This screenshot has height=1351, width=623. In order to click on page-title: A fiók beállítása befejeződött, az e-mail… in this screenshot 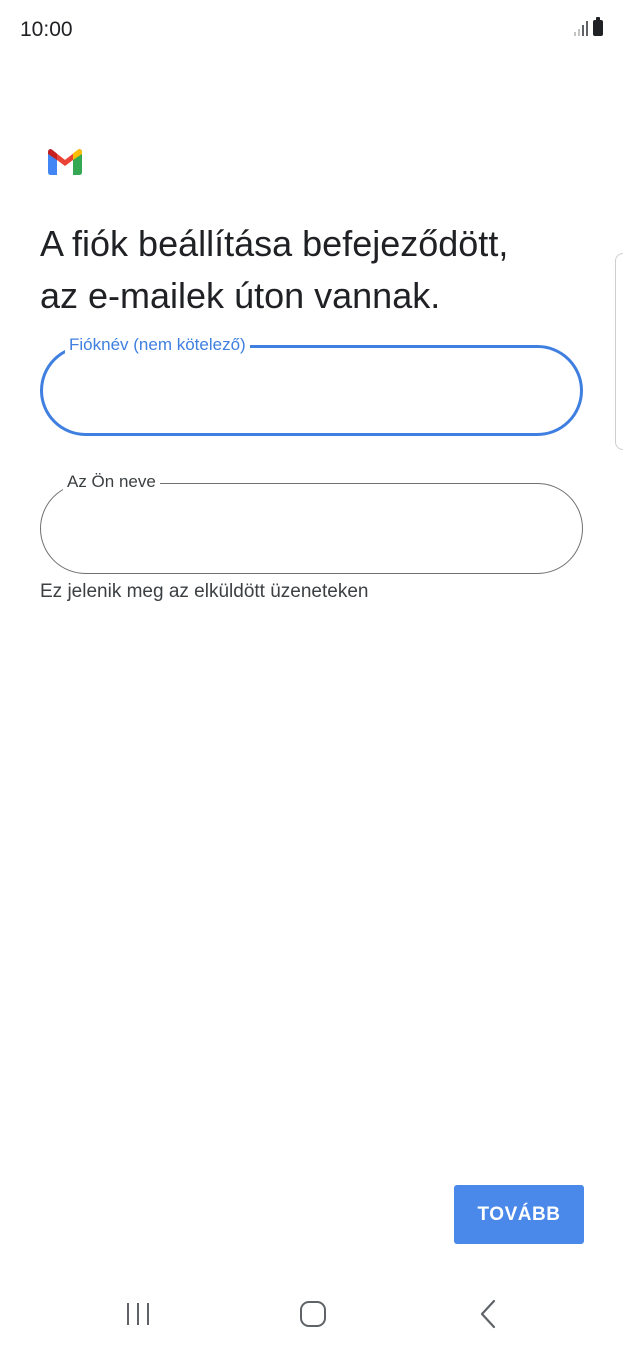, I will do `click(320, 270)`.